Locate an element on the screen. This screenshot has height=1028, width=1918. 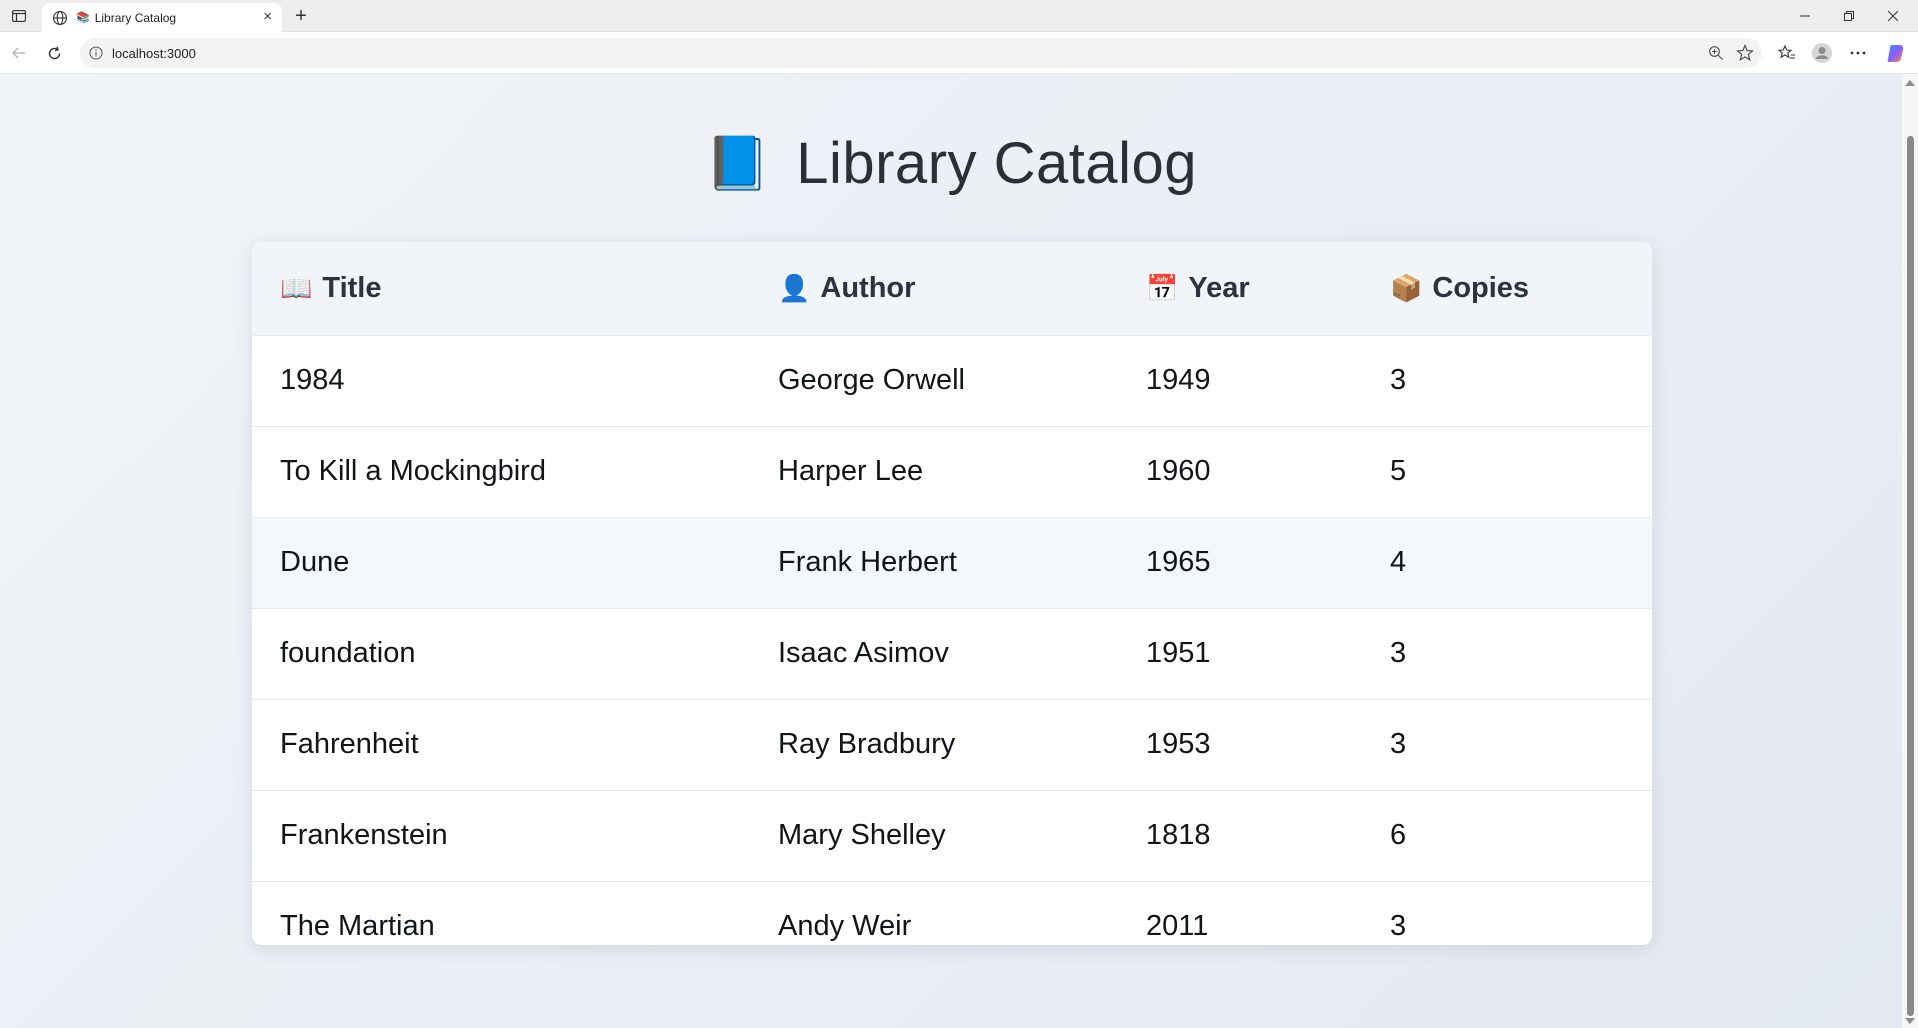
header-year: 📅 Year is located at coordinates (1240, 288).